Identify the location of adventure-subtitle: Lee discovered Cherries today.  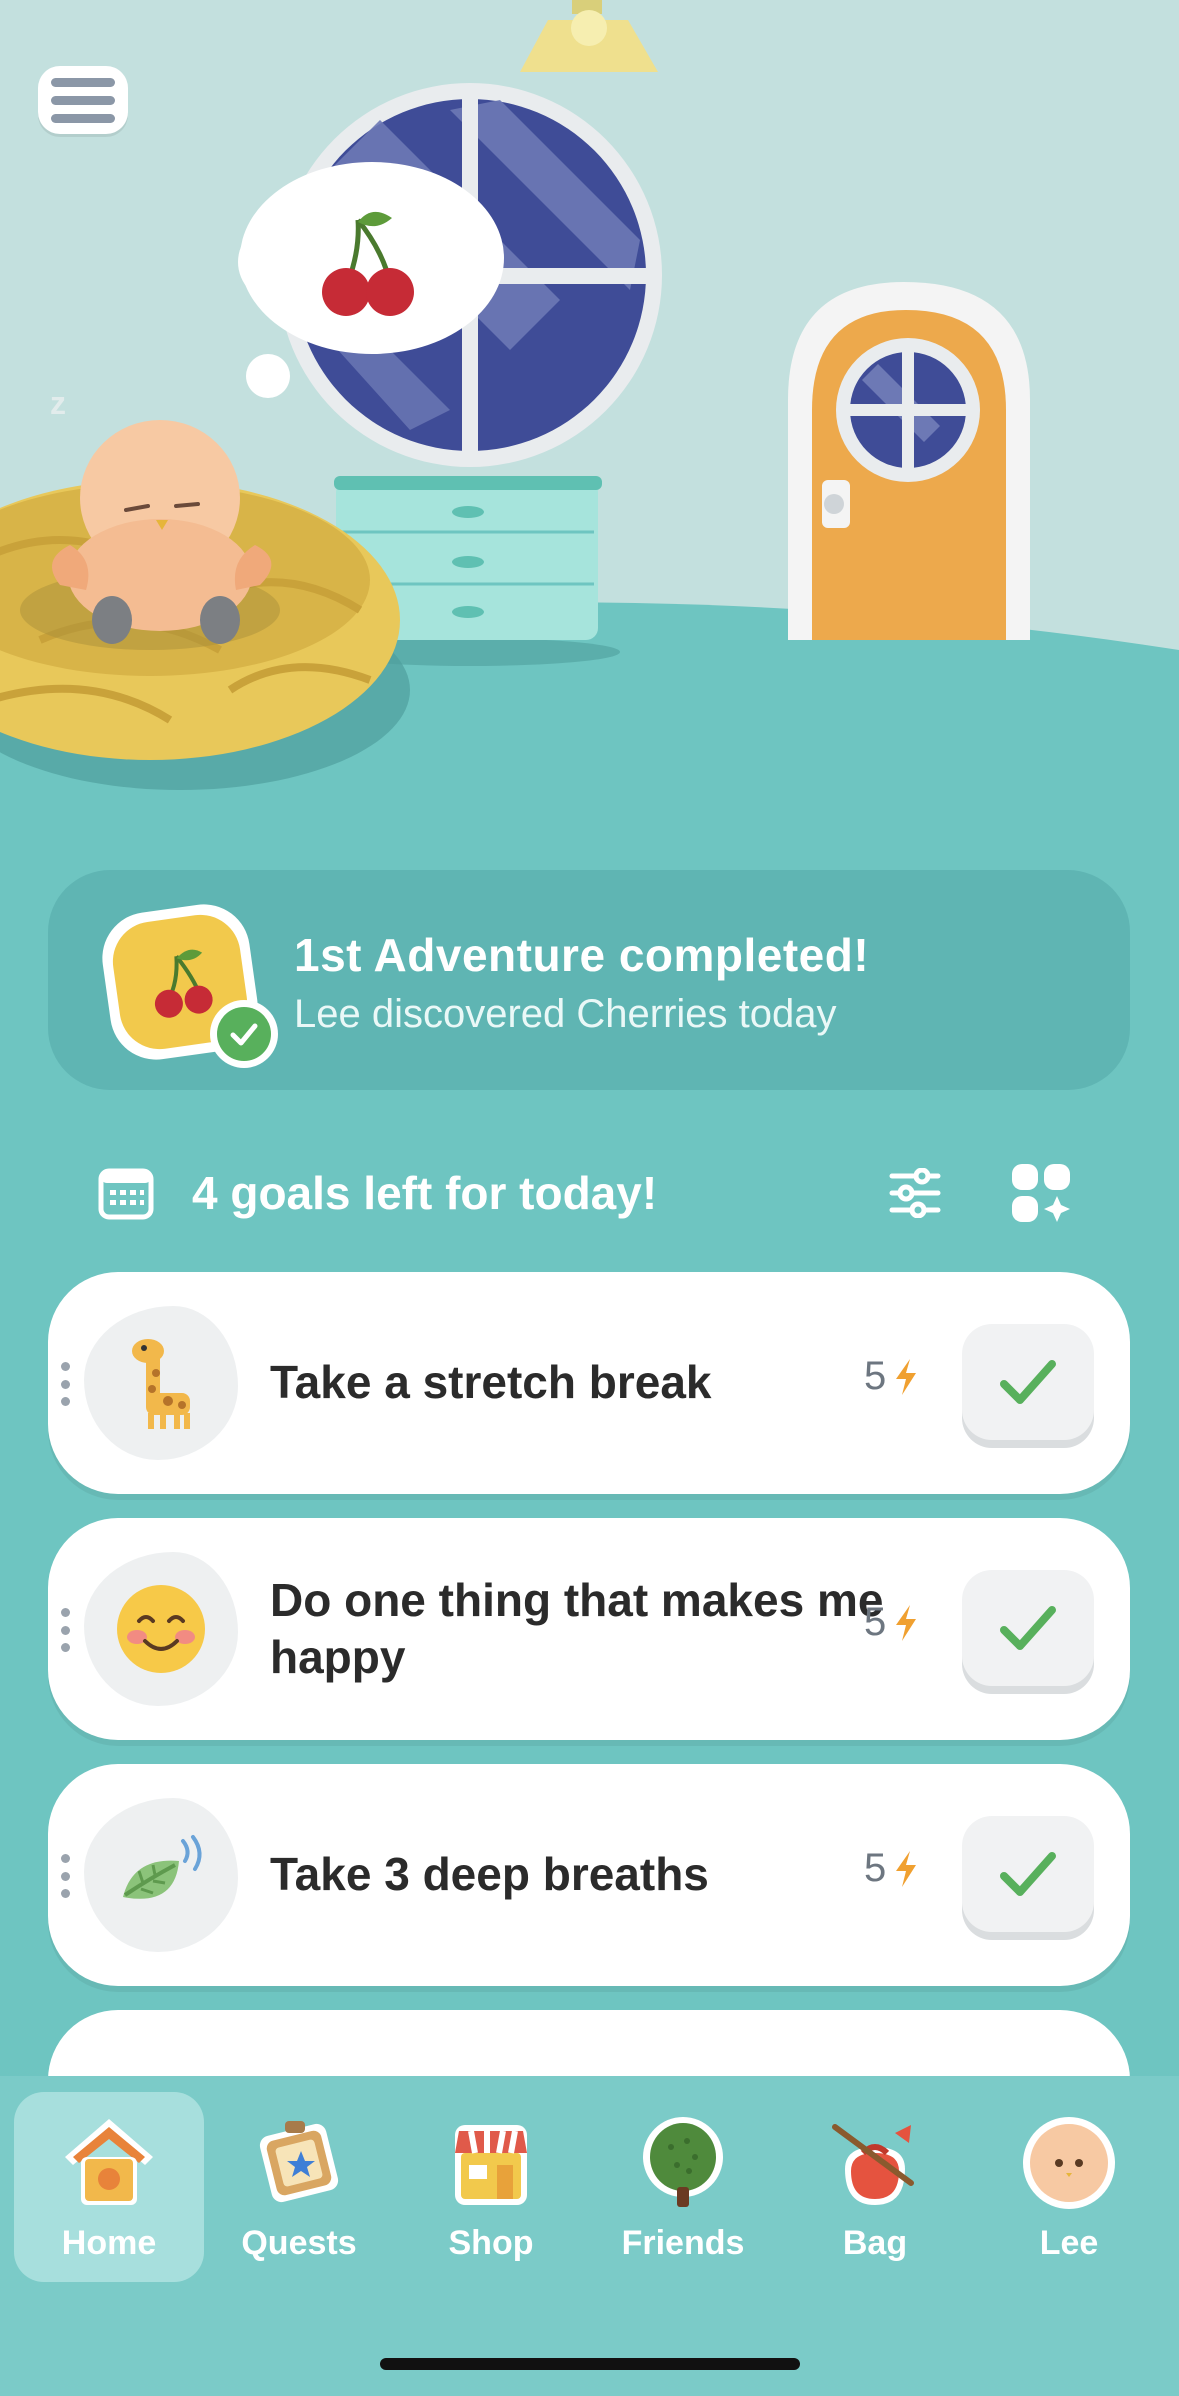
(565, 1014).